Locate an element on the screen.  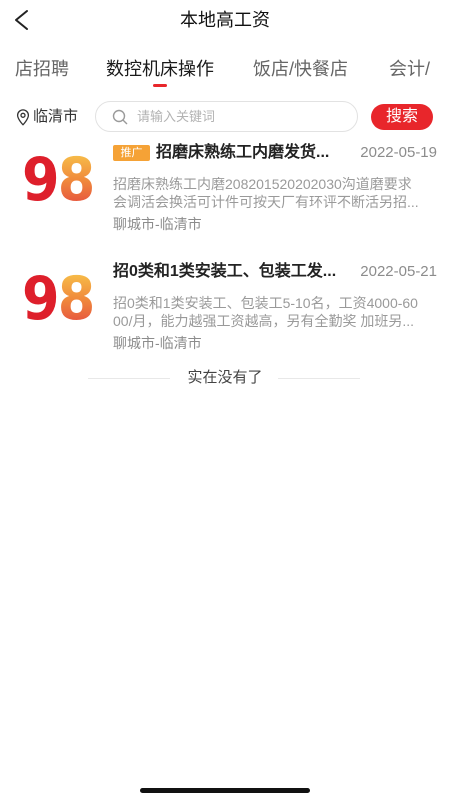
home-indicator is located at coordinates (225, 790).